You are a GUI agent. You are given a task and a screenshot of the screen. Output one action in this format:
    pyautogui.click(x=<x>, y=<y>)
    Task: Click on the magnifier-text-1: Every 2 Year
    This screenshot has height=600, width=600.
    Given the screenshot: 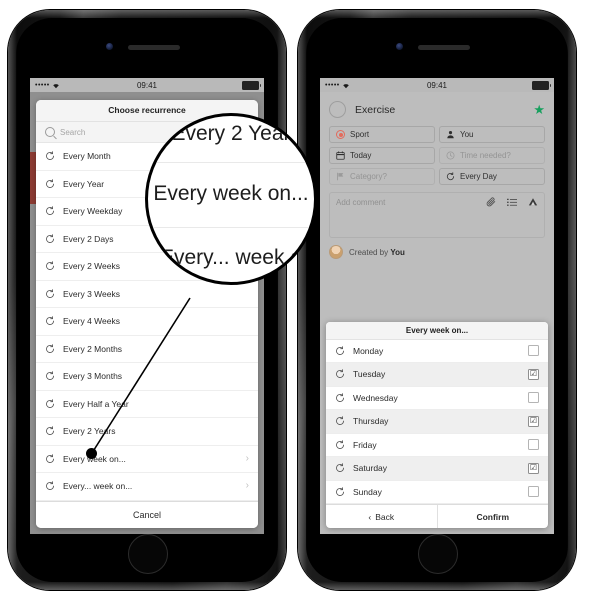 What is the action you would take?
    pyautogui.click(x=231, y=133)
    